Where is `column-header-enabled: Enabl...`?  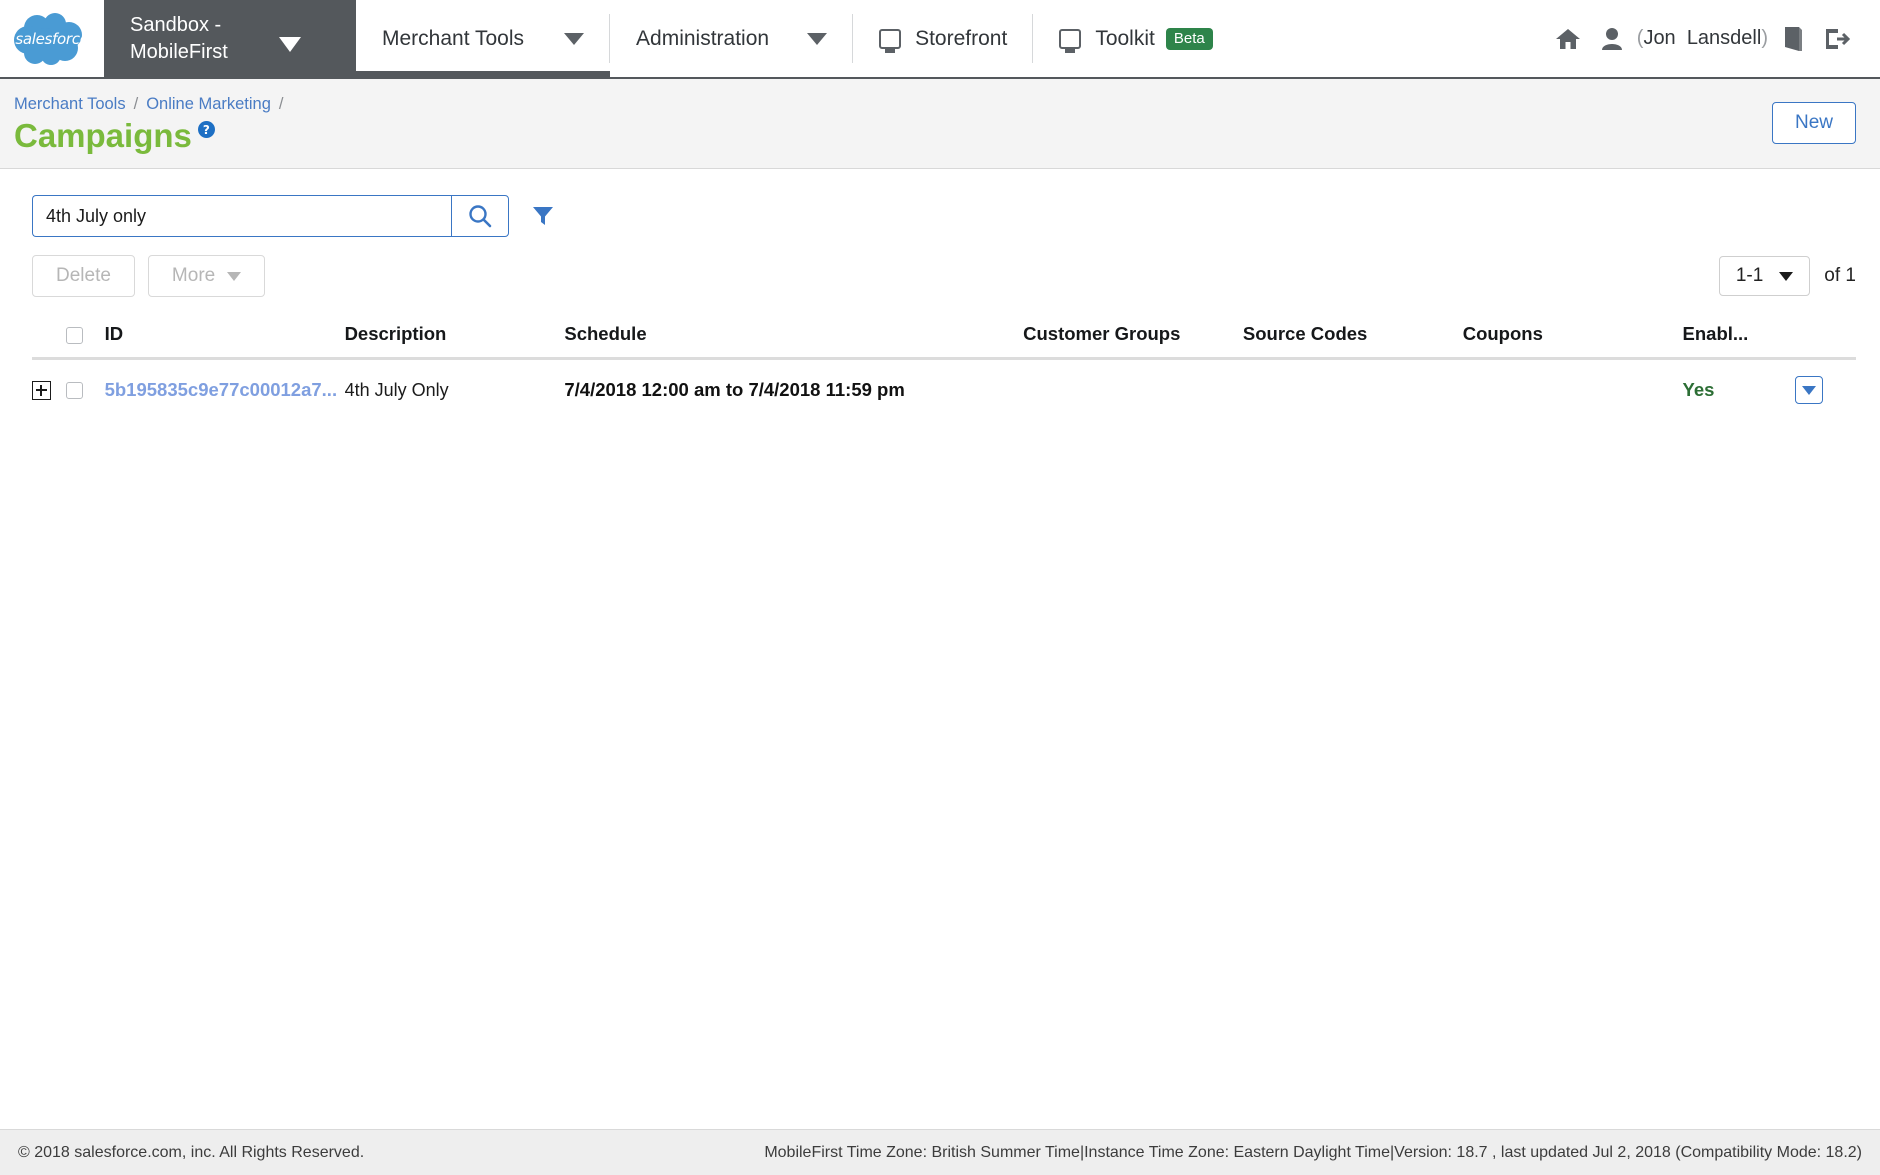
column-header-enabled: Enabl... is located at coordinates (1739, 341).